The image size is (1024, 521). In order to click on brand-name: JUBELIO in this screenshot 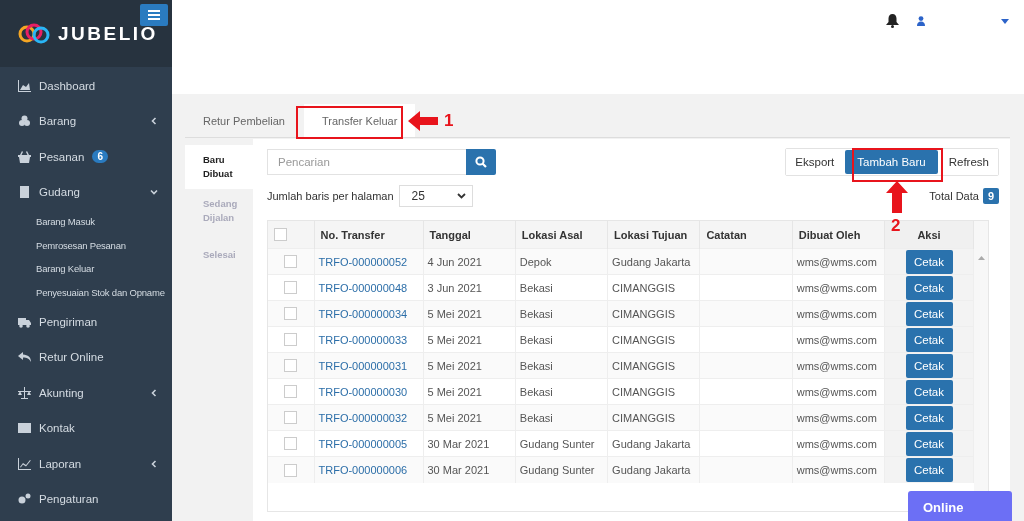, I will do `click(108, 33)`.